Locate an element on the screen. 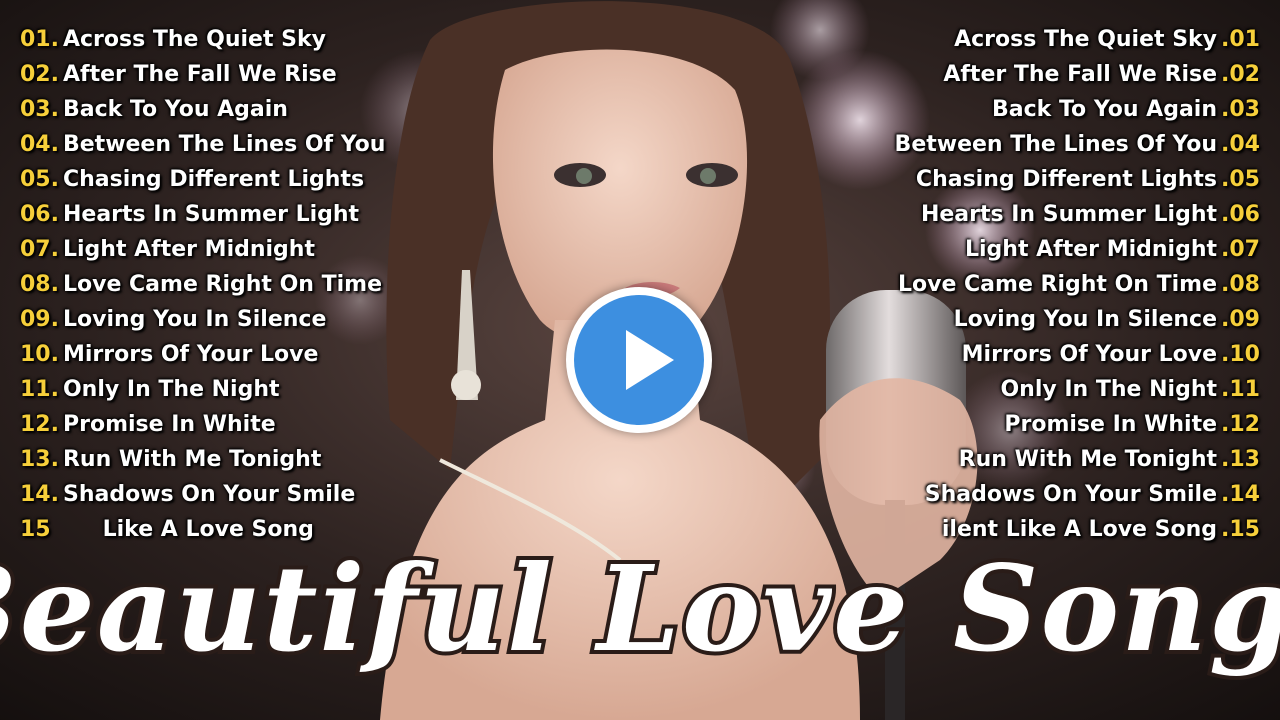  track-number: 01. is located at coordinates (39, 39).